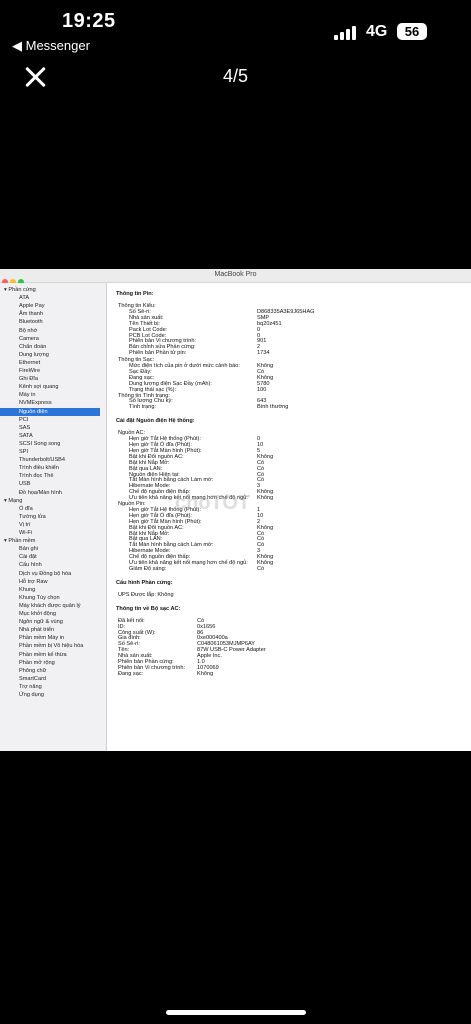 Image resolution: width=471 pixels, height=1024 pixels. What do you see at coordinates (59, 363) in the screenshot?
I see `sidebar-item: Ethernet` at bounding box center [59, 363].